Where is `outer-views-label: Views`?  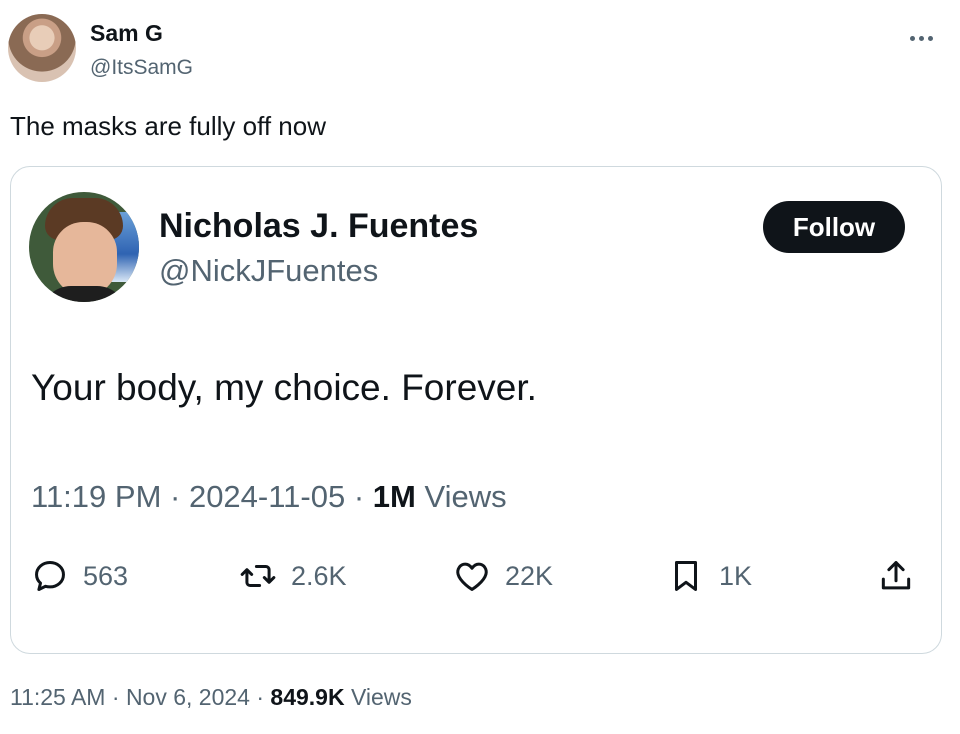
outer-views-label: Views is located at coordinates (381, 697).